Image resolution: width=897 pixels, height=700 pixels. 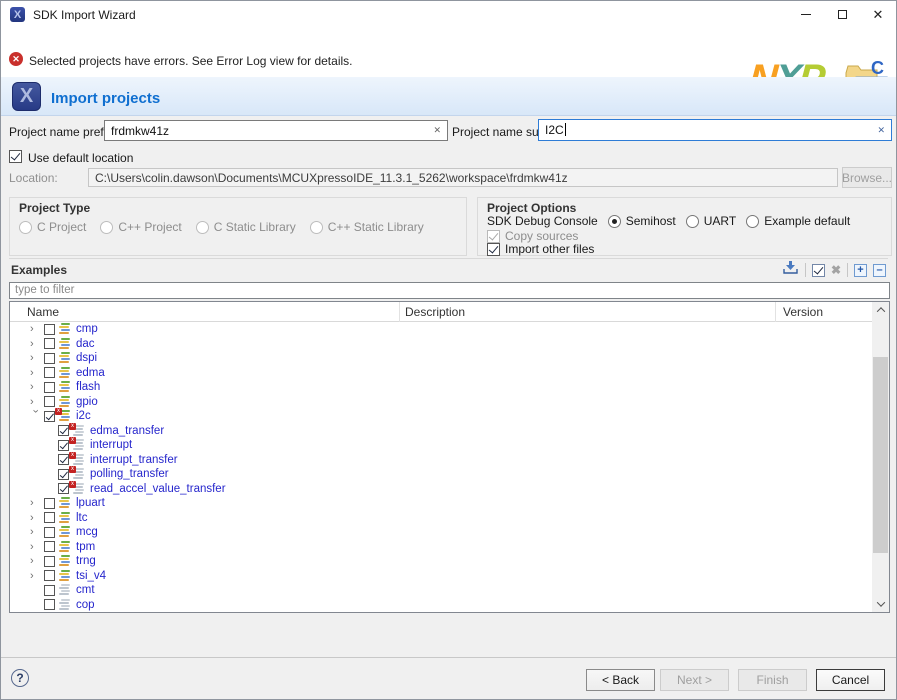 What do you see at coordinates (441, 474) in the screenshot?
I see `tree-row: x polling_transfer` at bounding box center [441, 474].